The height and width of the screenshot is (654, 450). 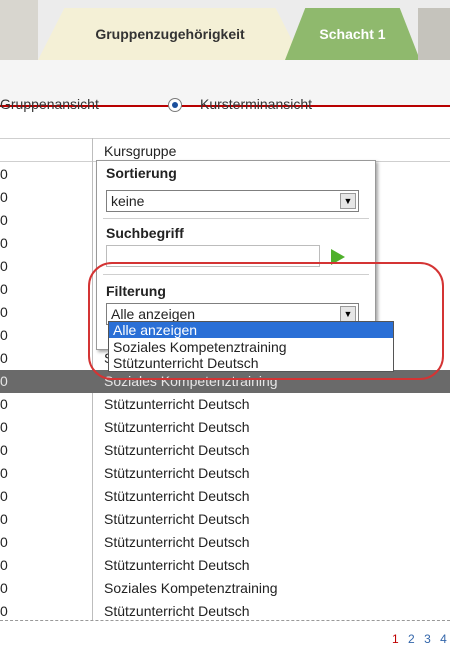 What do you see at coordinates (225, 150) in the screenshot?
I see `table-header: Kursgruppe` at bounding box center [225, 150].